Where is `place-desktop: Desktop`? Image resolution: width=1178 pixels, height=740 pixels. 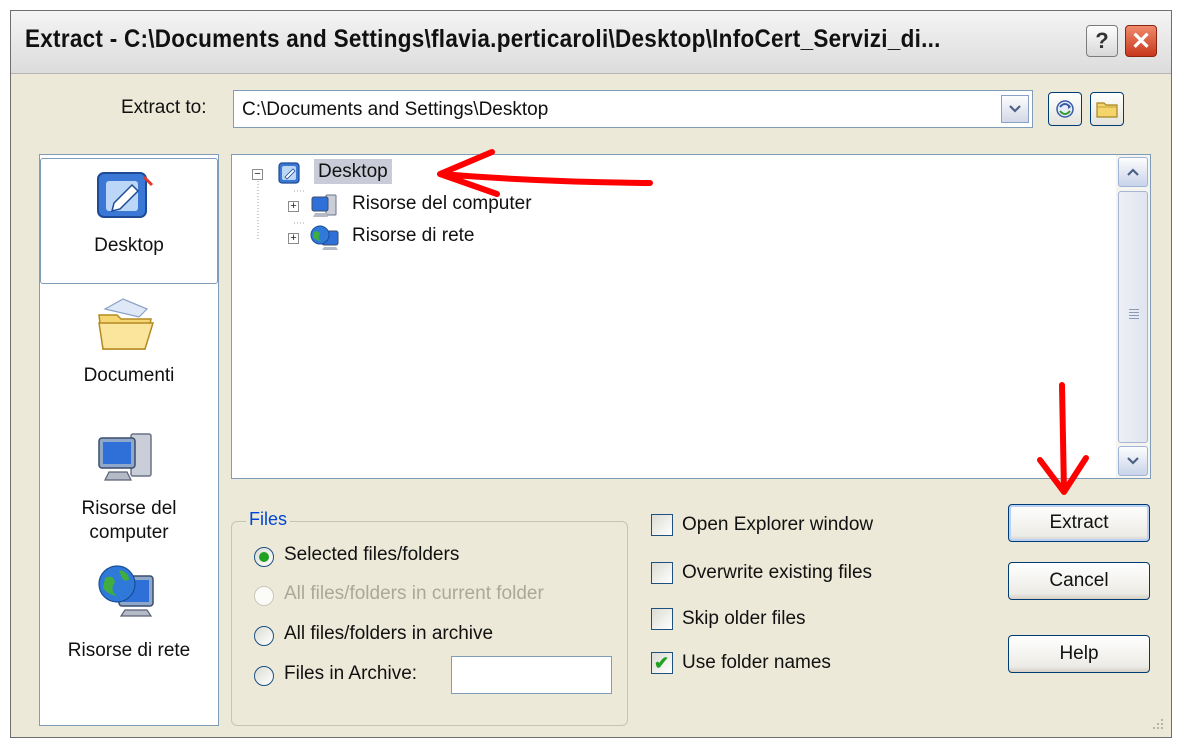 place-desktop: Desktop is located at coordinates (129, 221).